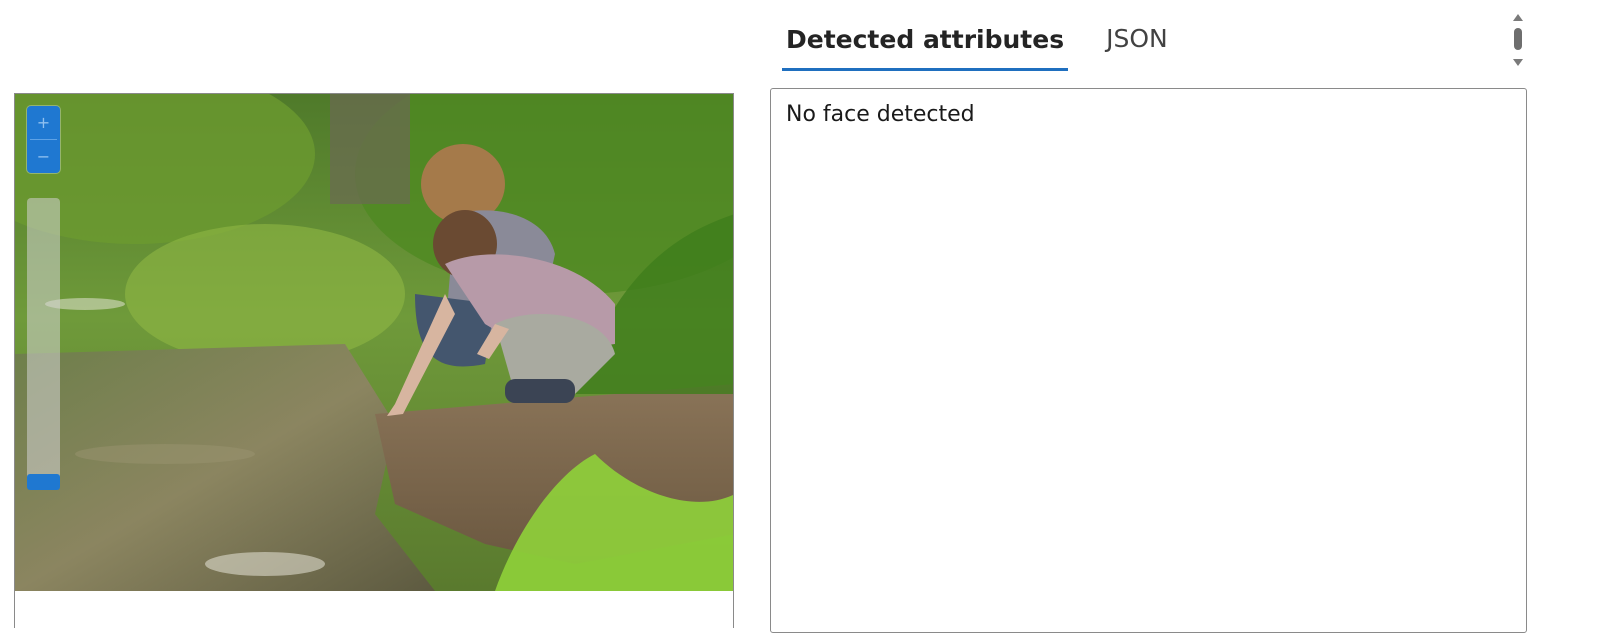 This screenshot has height=633, width=1615. What do you see at coordinates (1518, 17) in the screenshot?
I see `scroll-up-icon` at bounding box center [1518, 17].